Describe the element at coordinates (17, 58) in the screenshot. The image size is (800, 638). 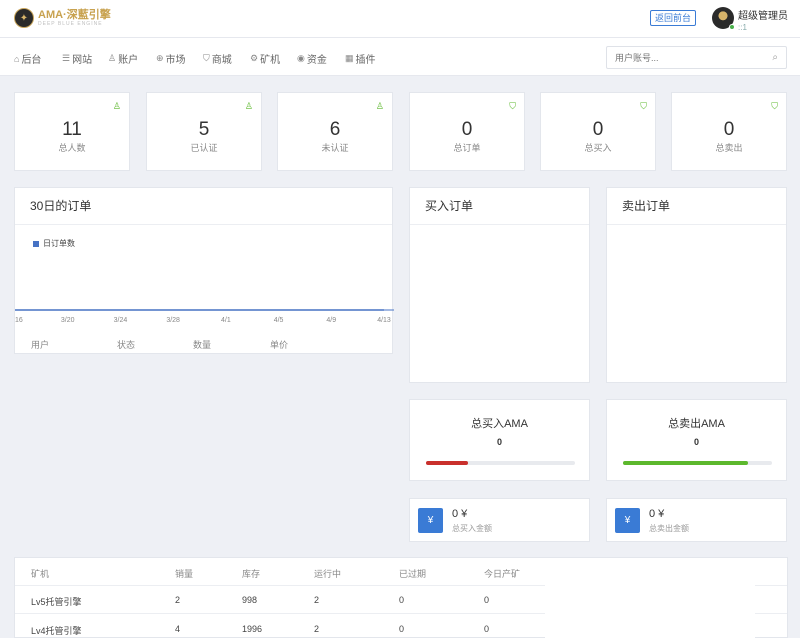
I see `home-icon: ⌂` at that location.